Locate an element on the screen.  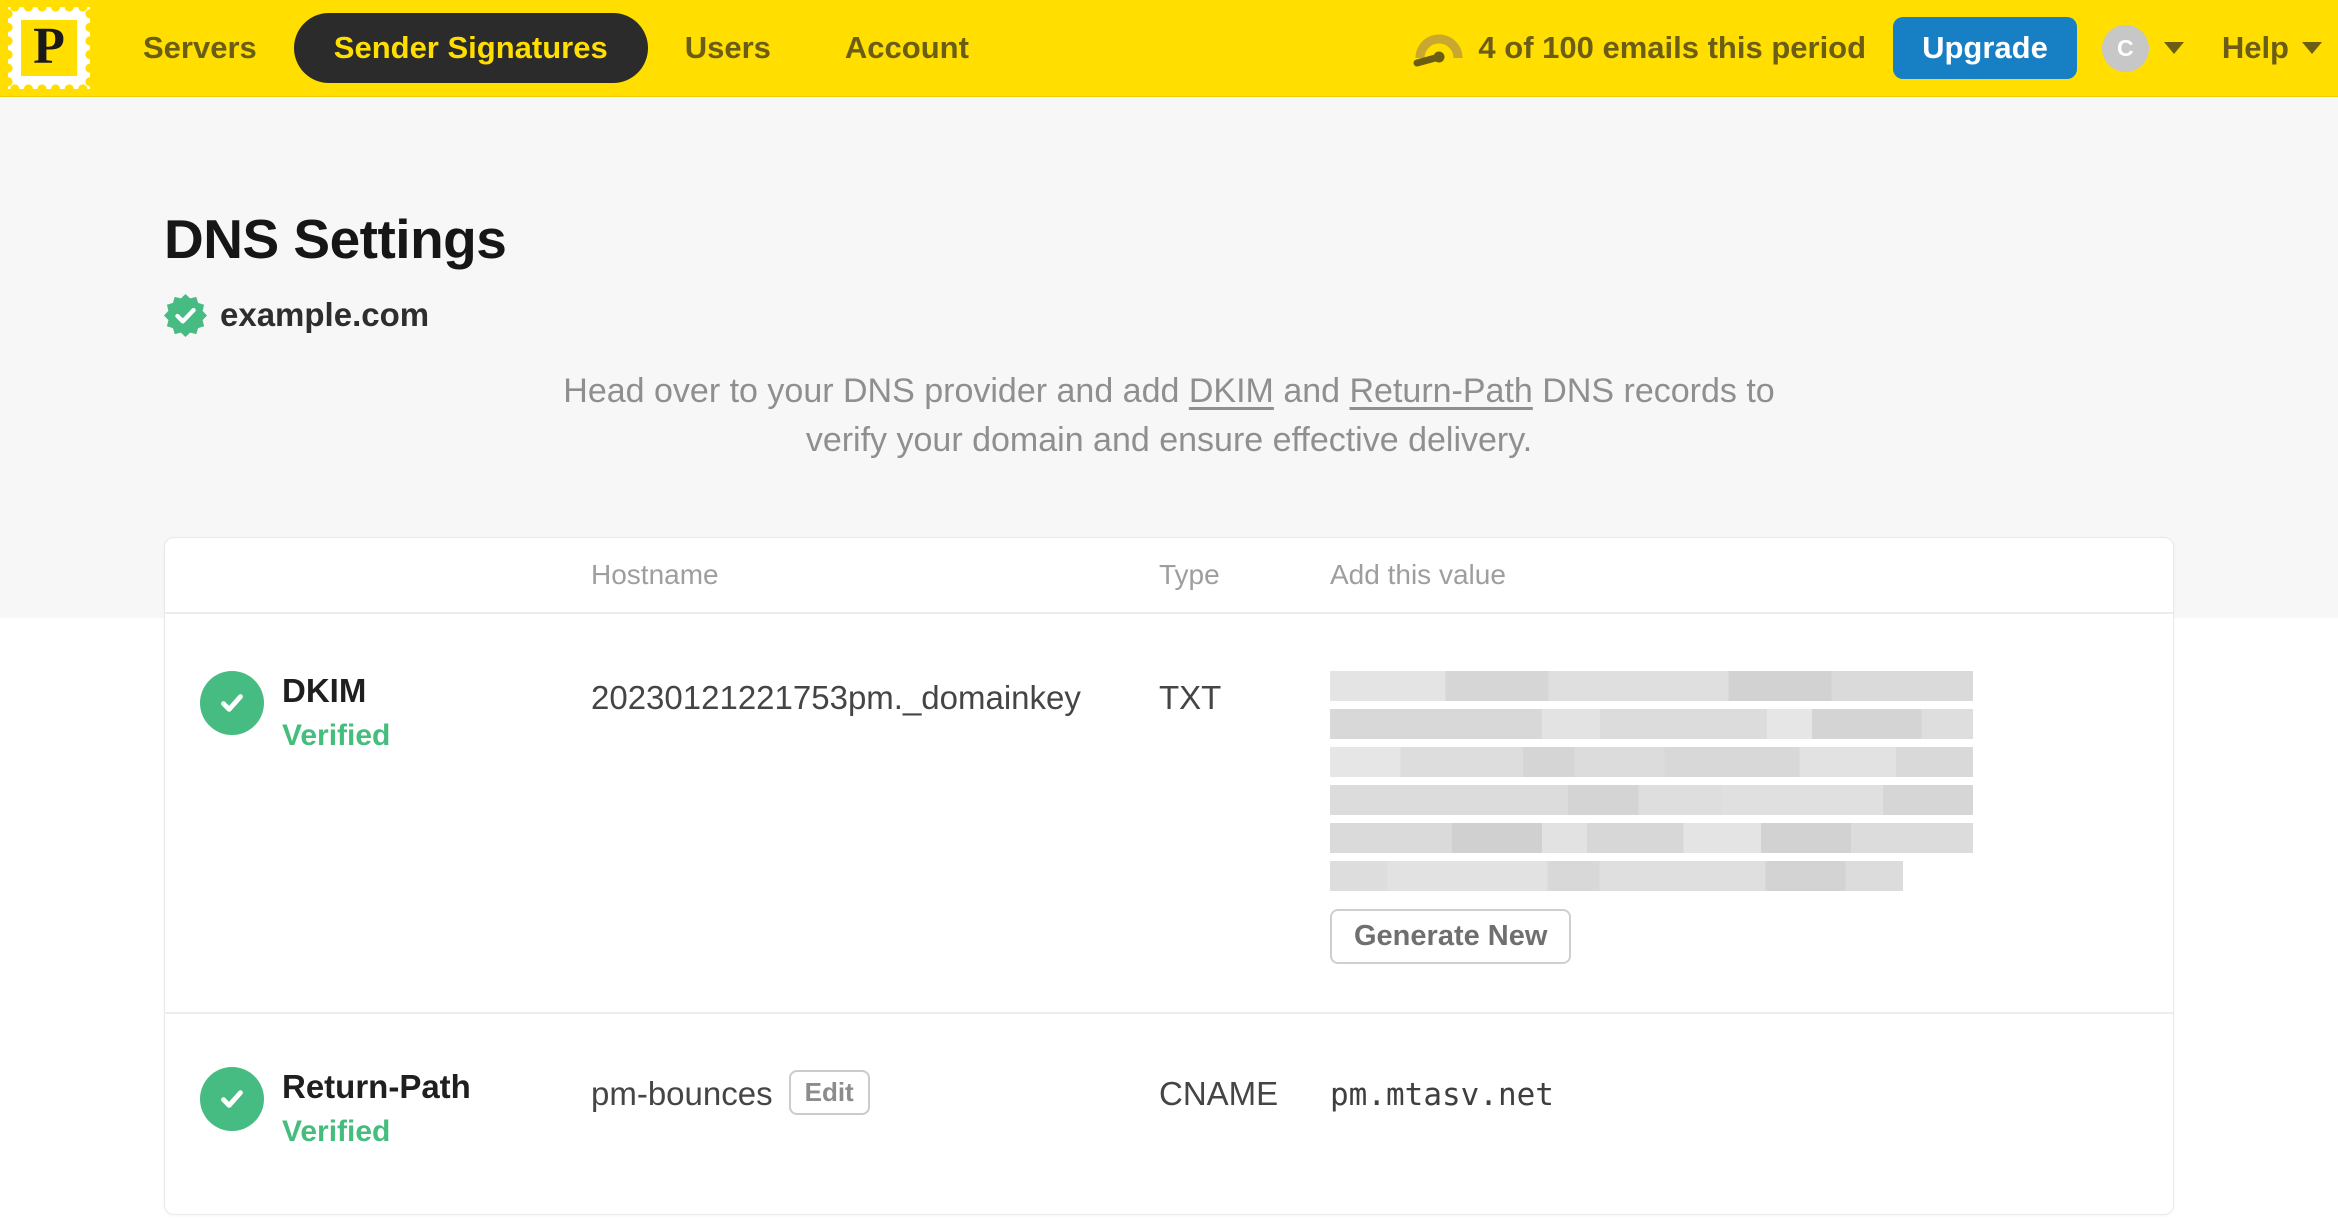
primary-nav: Servers Sender Signatures Users Account is located at coordinates (556, 48).